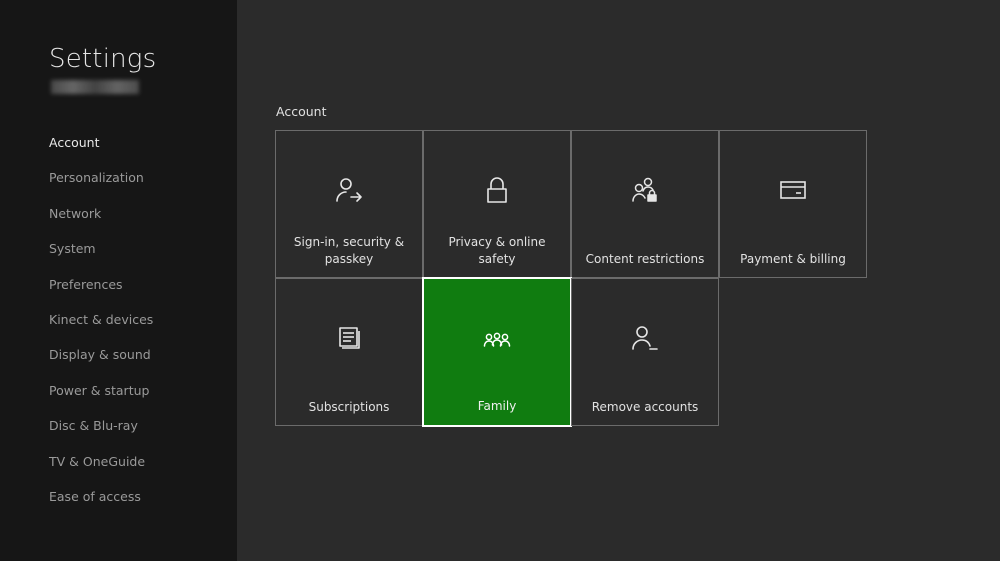 This screenshot has height=561, width=1000. I want to click on tile-label: Privacy & online safety, so click(497, 250).